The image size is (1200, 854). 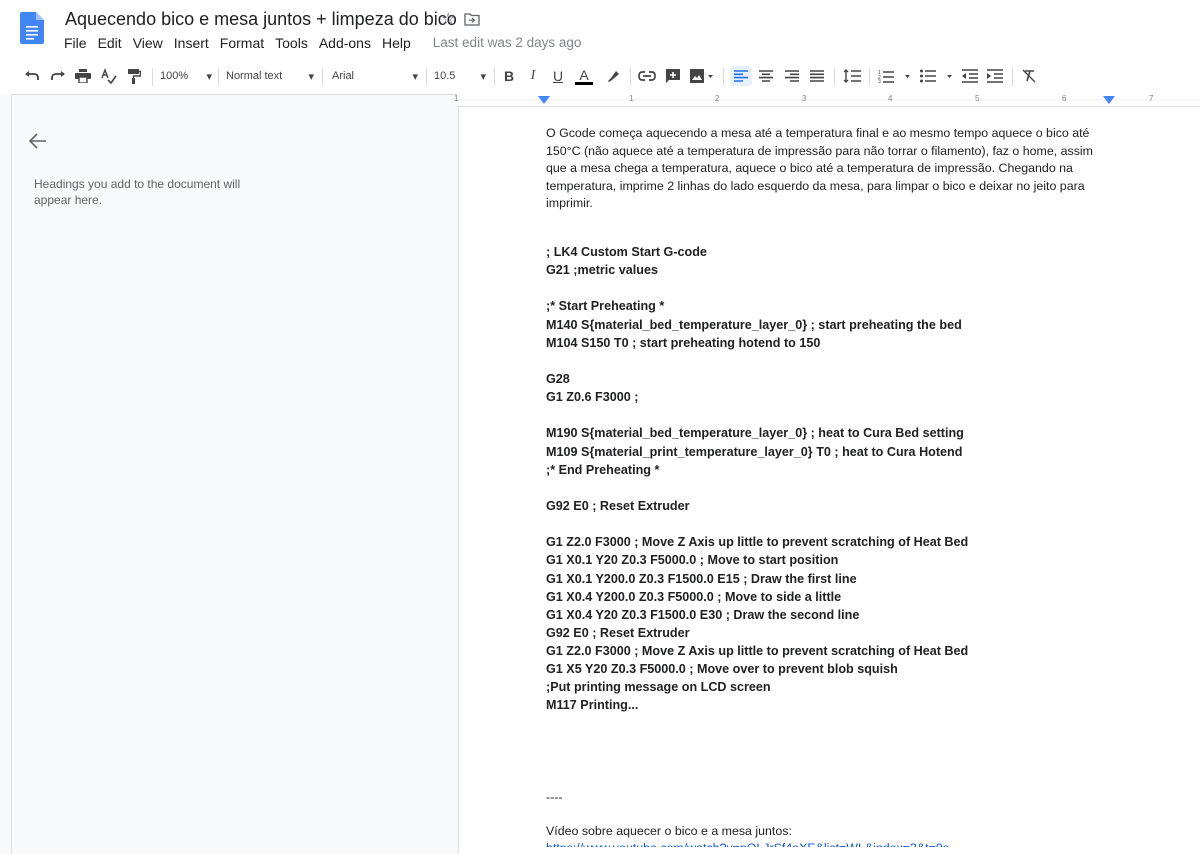 I want to click on zoom-select: 100% ▾, so click(x=186, y=76).